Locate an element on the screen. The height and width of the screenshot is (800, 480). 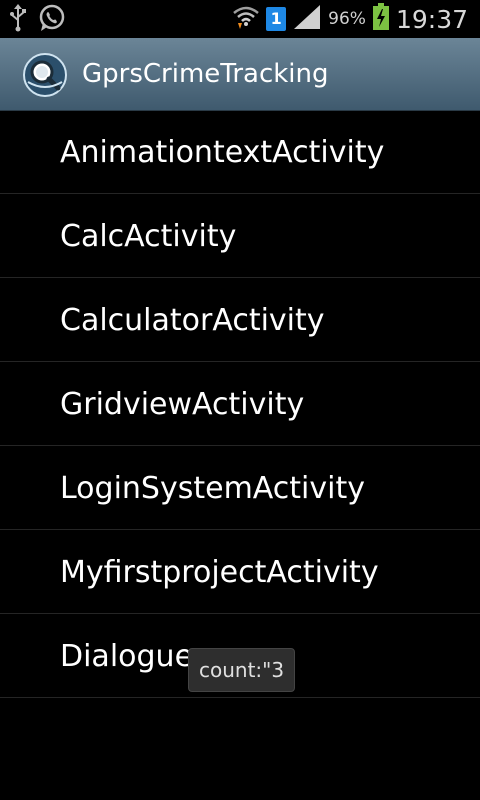
action-bar: GprsCrimeTracking is located at coordinates (240, 74).